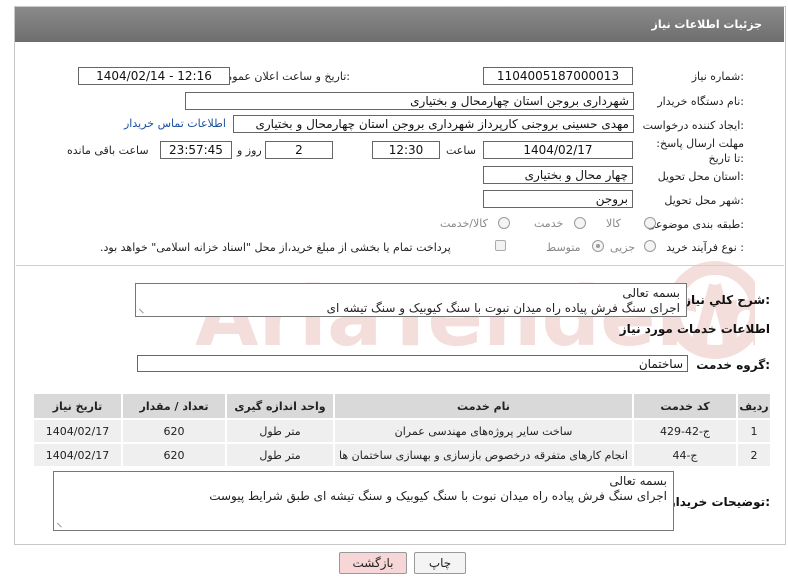  Describe the element at coordinates (406, 150) in the screenshot. I see `deadline-time-field: 12:30` at that location.